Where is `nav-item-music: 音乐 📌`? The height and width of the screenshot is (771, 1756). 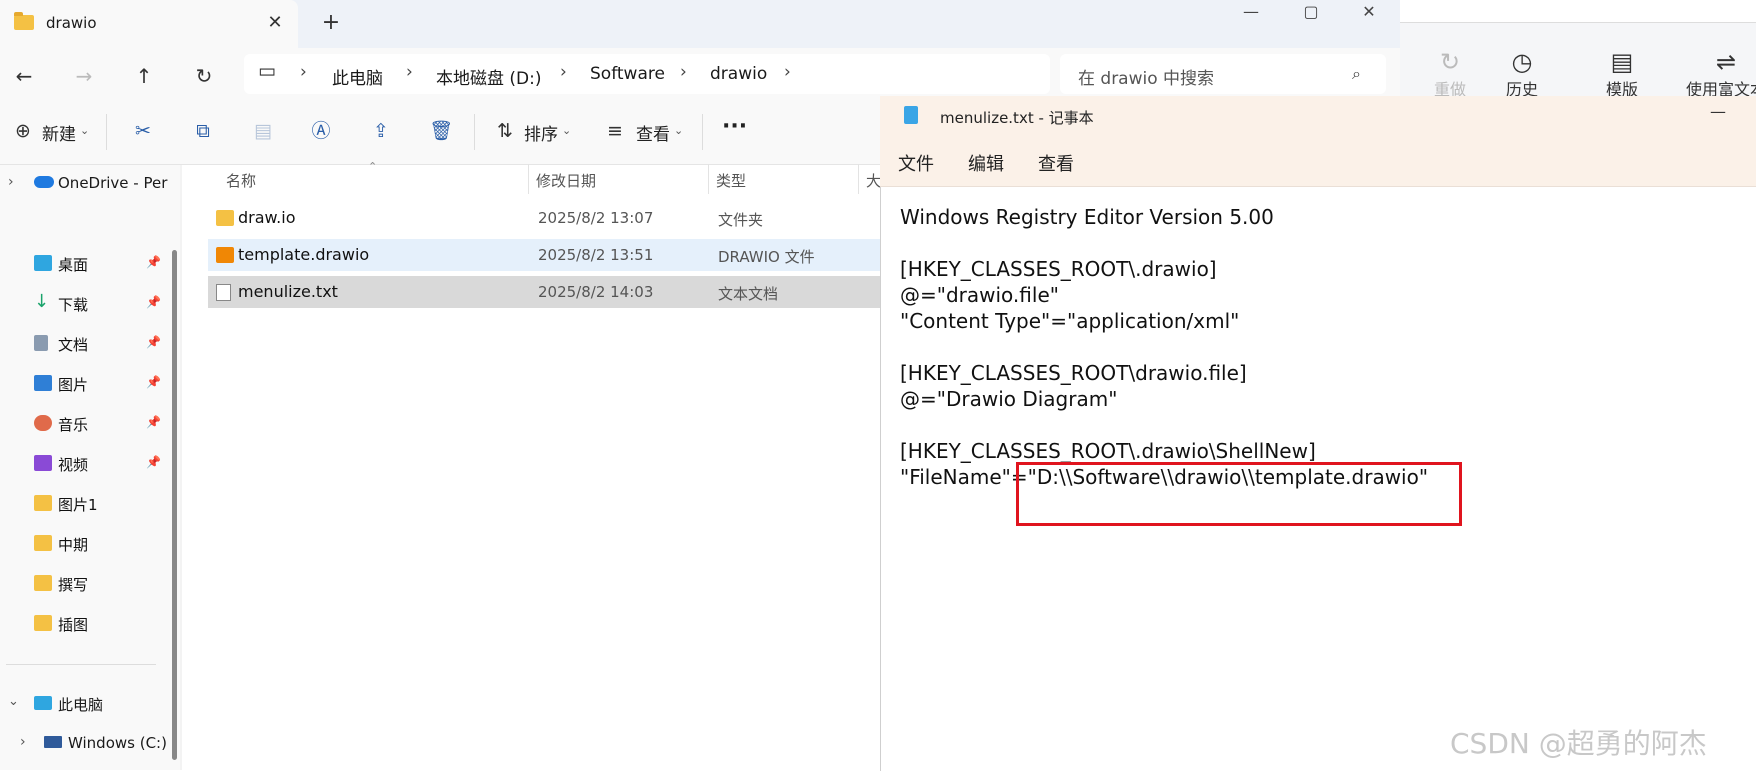
nav-item-music: 音乐 📌 is located at coordinates (85, 424).